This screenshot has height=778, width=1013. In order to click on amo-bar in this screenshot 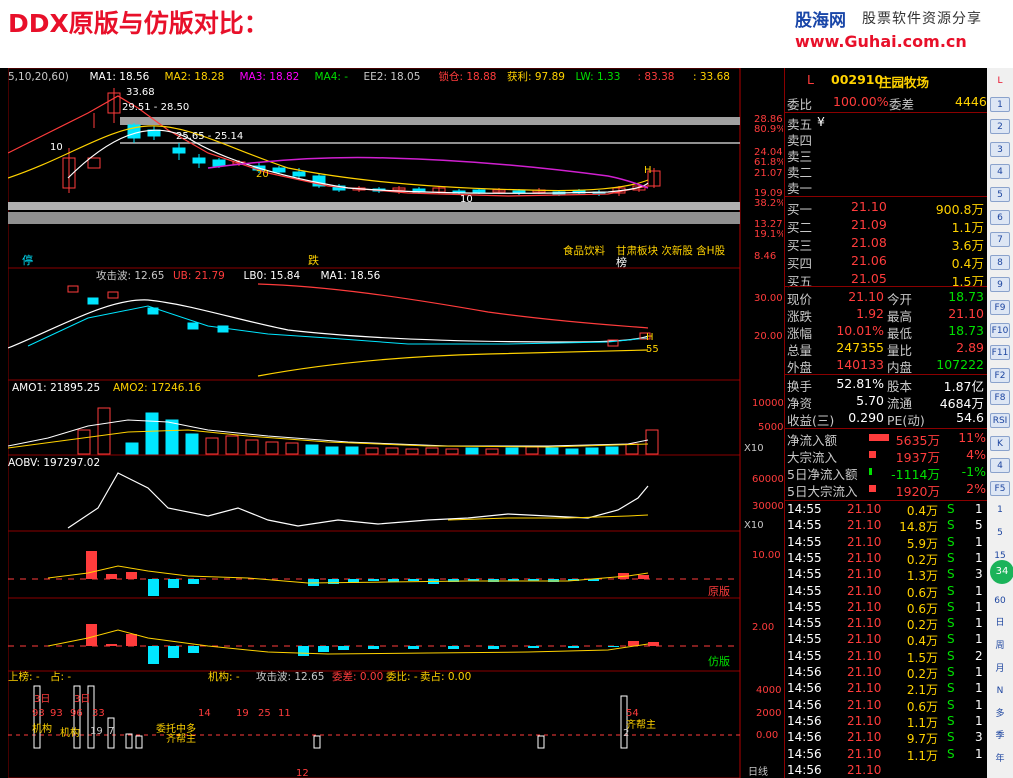, I will do `click(392, 451)`.